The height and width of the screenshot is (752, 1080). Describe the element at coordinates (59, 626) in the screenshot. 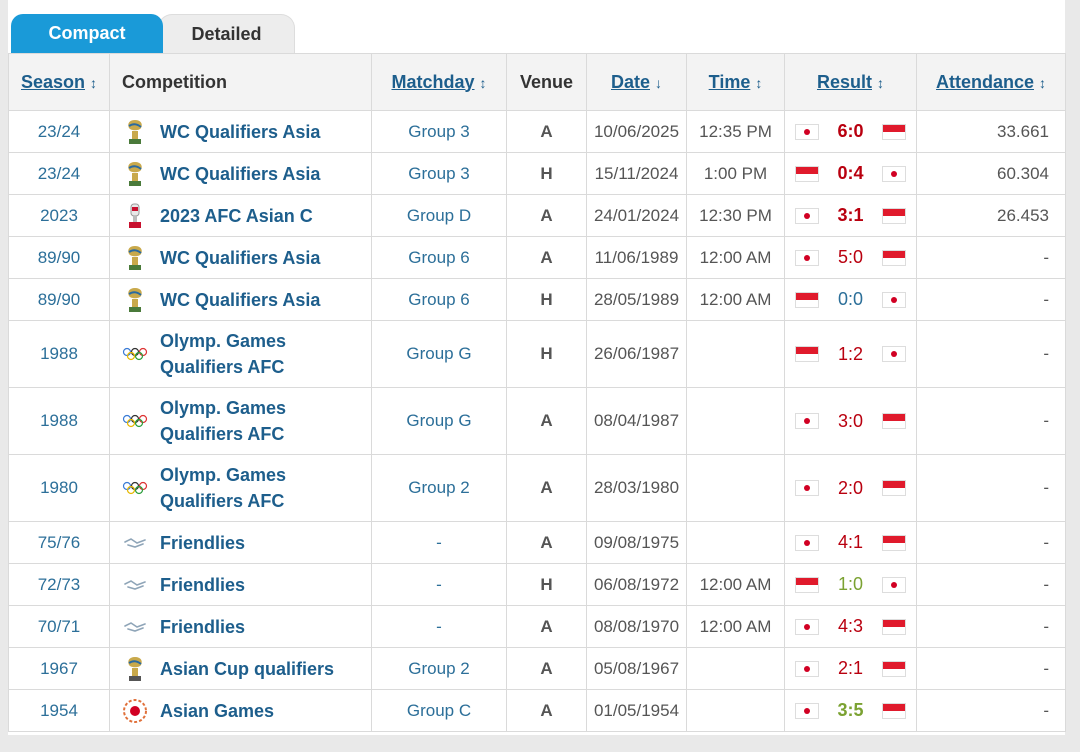

I see `season-link: 70/71` at that location.